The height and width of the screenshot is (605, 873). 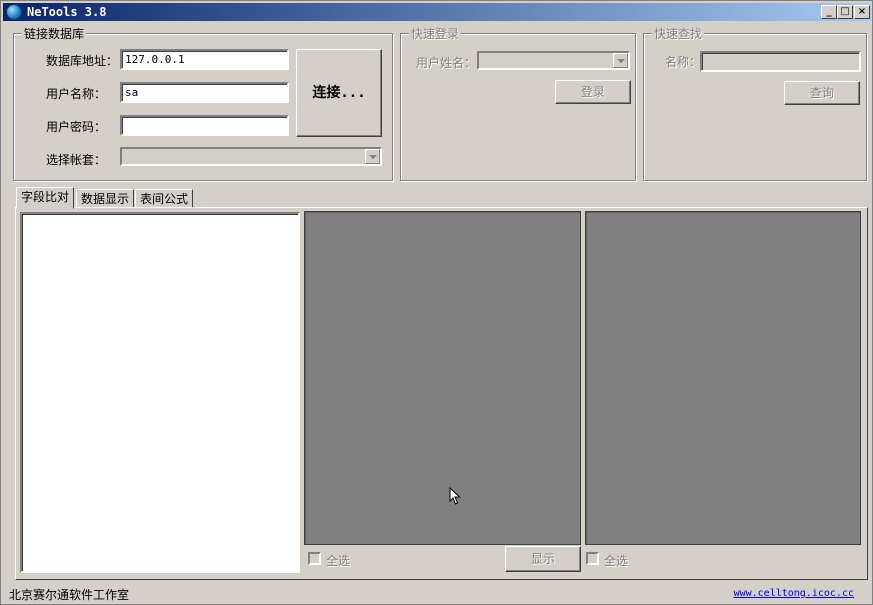 What do you see at coordinates (822, 93) in the screenshot?
I see `query-button: 查询` at bounding box center [822, 93].